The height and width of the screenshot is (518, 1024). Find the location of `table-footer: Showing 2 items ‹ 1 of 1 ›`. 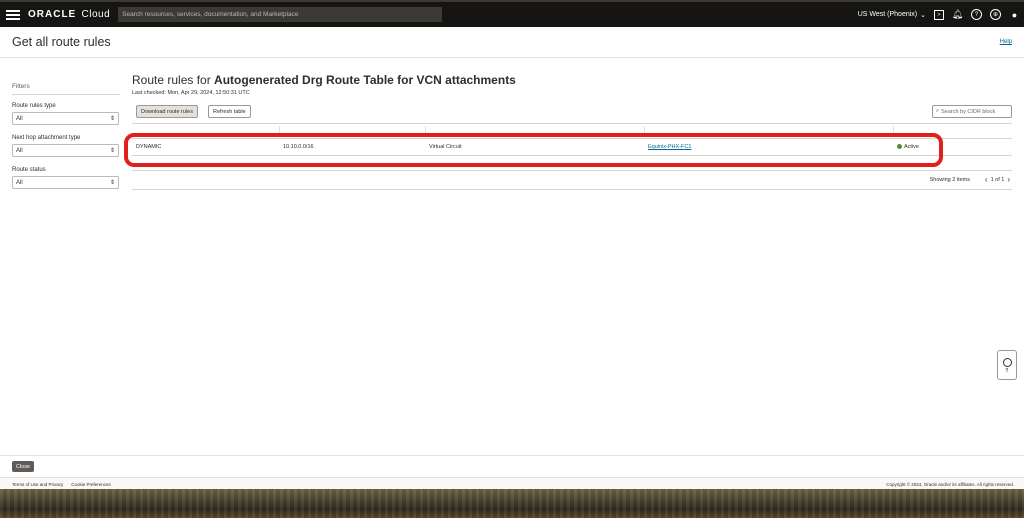

table-footer: Showing 2 items ‹ 1 of 1 › is located at coordinates (572, 180).